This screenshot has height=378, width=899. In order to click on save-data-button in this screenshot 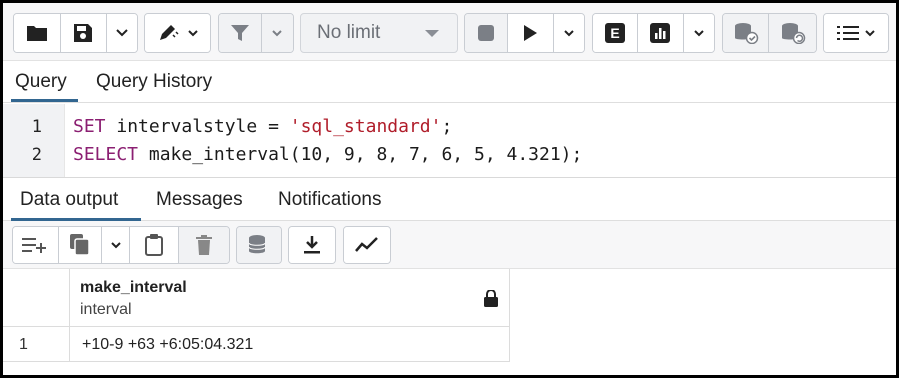, I will do `click(259, 245)`.